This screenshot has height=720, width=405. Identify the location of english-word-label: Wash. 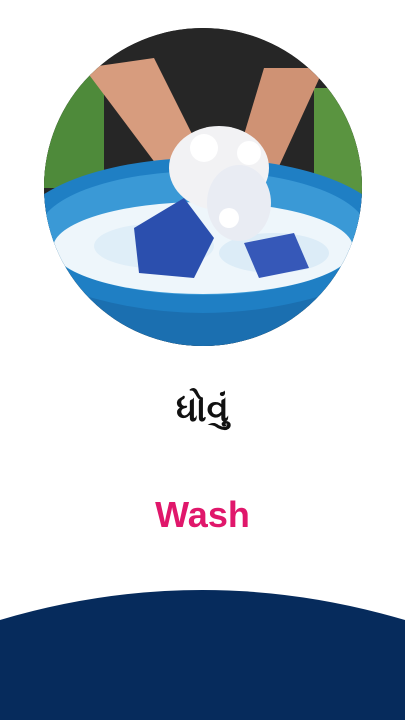
(202, 514).